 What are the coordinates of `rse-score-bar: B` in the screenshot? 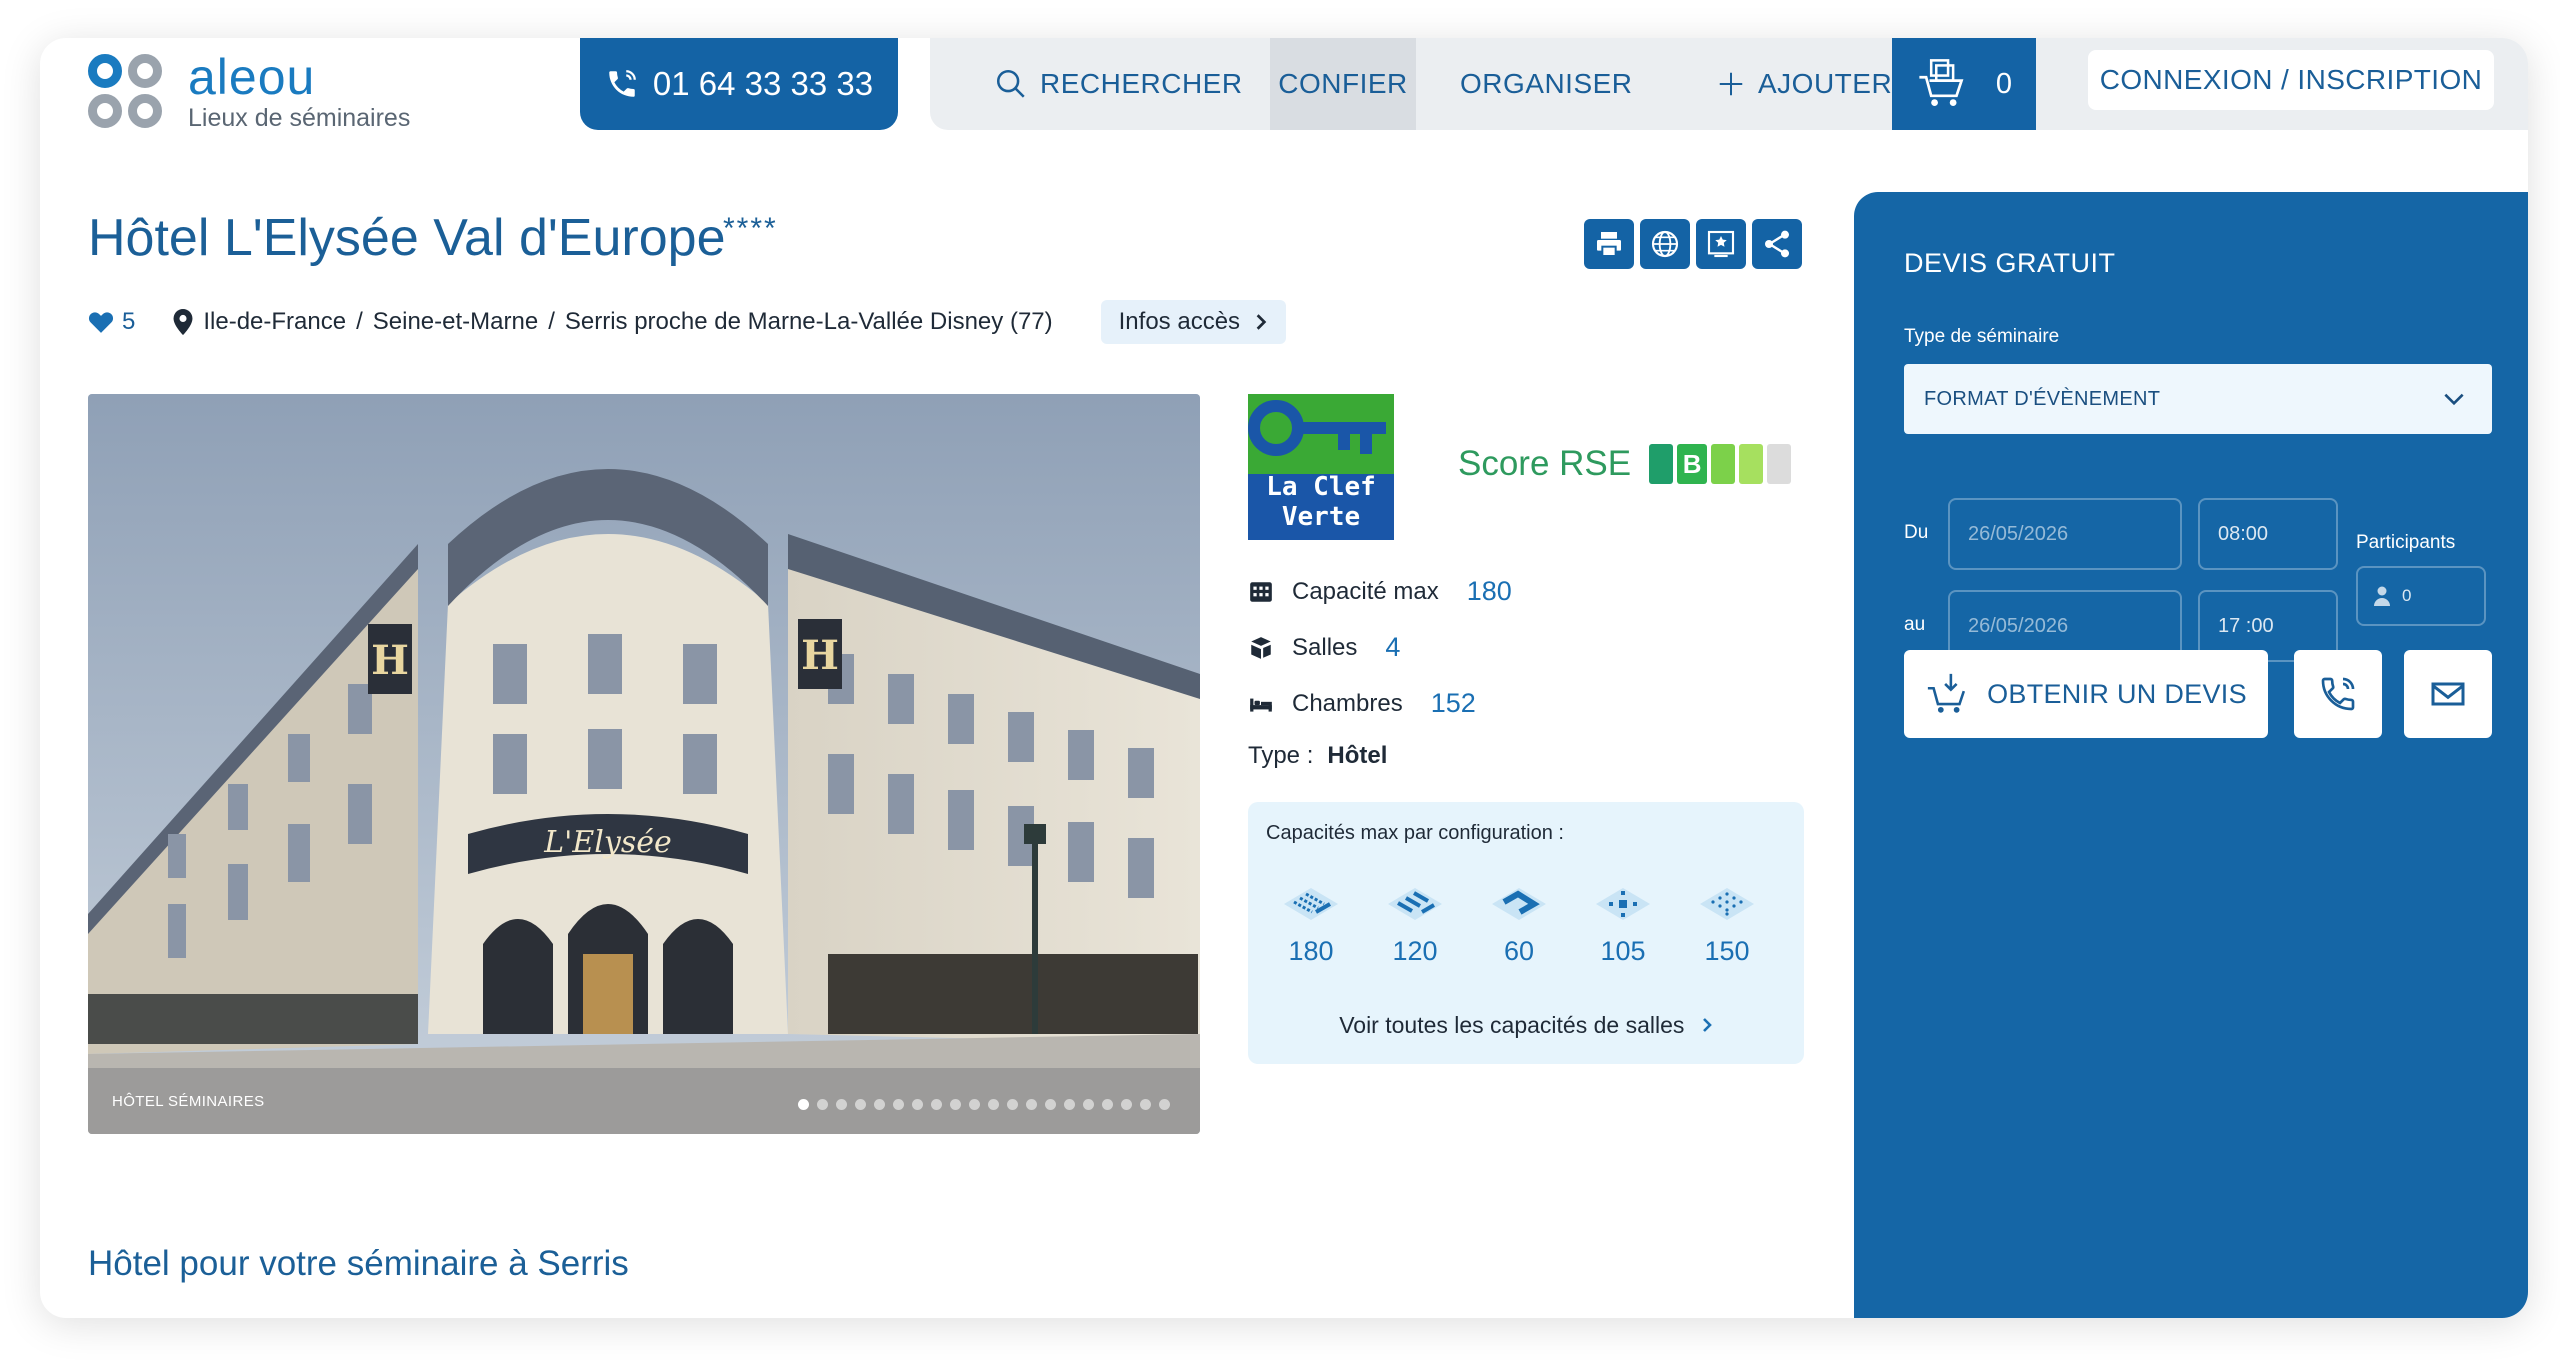 It's located at (1720, 464).